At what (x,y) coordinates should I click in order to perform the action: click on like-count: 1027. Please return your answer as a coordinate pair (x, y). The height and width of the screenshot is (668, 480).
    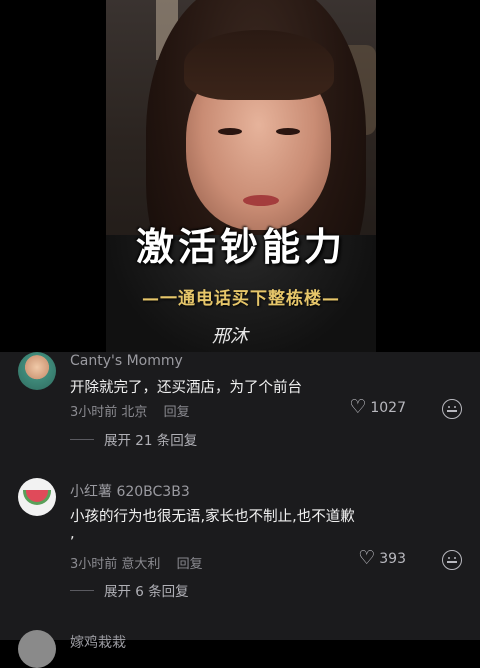
    Looking at the image, I should click on (388, 407).